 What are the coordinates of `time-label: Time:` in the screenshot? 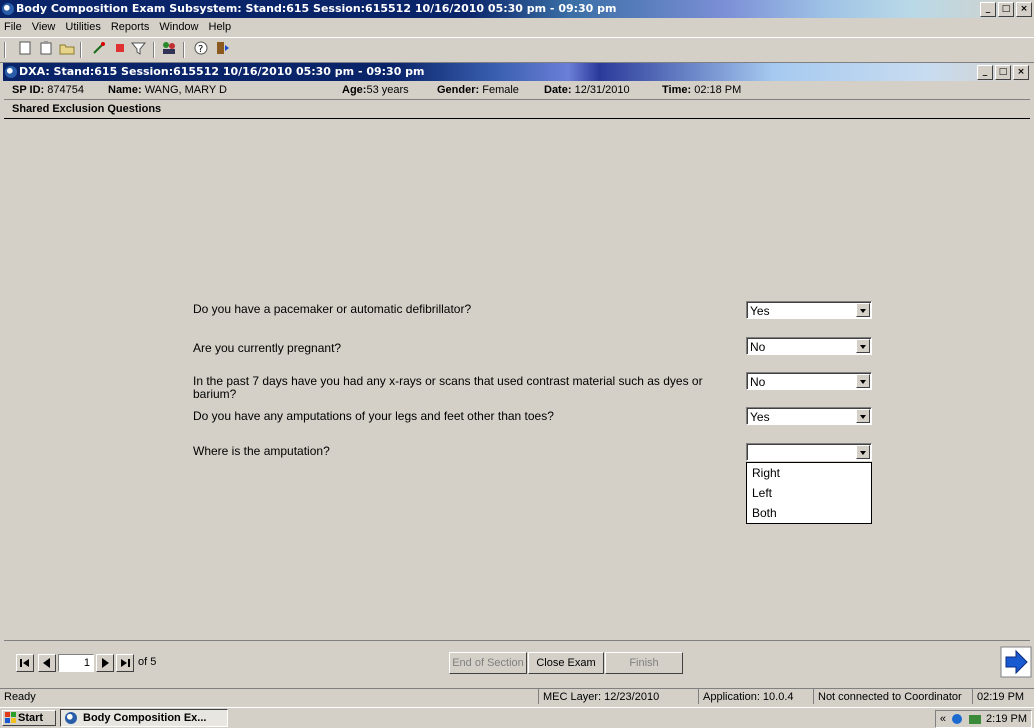 It's located at (677, 90).